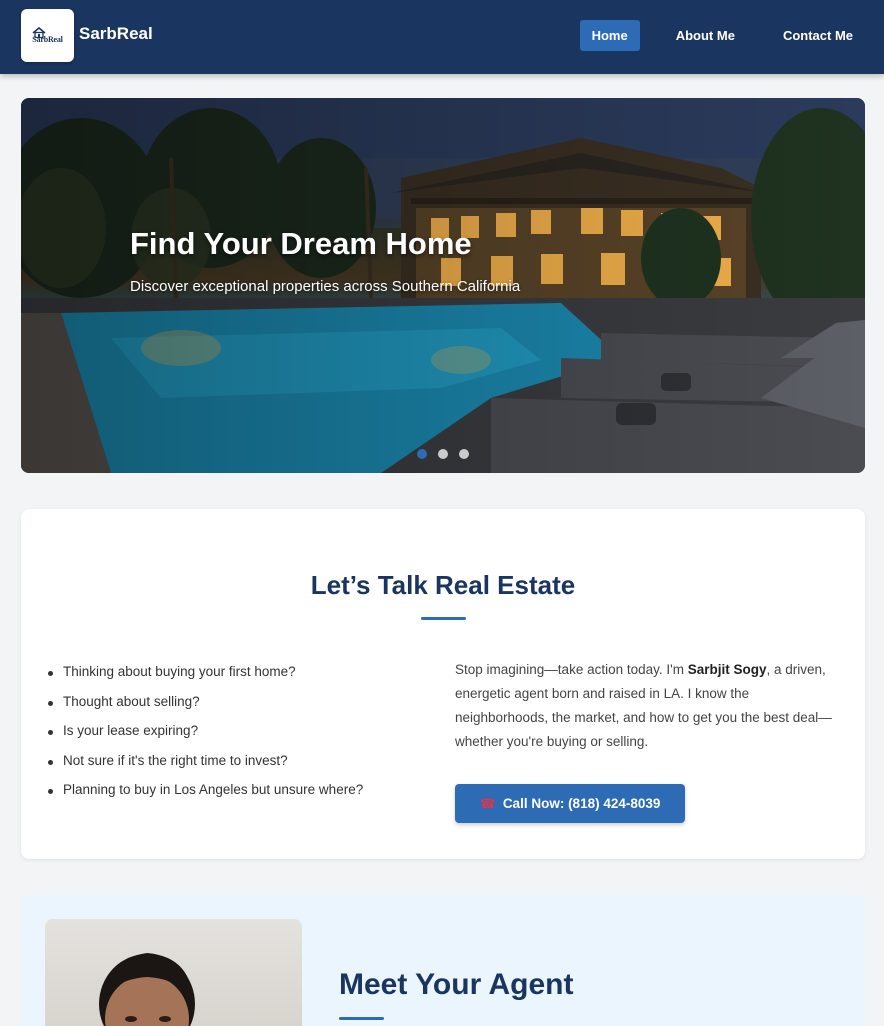  I want to click on intro-text-start: Stop imagining—take action today. I'm, so click(571, 669).